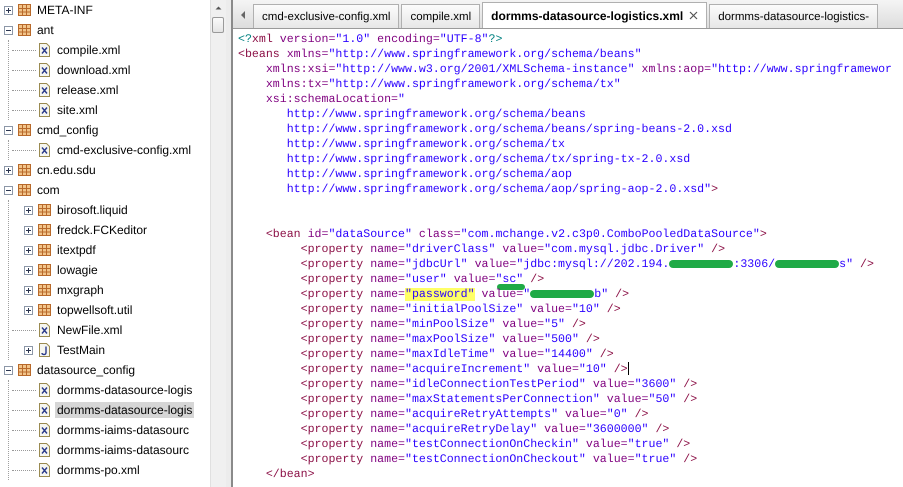 This screenshot has height=487, width=903. I want to click on tree-item: birosoft.liquid, so click(92, 210).